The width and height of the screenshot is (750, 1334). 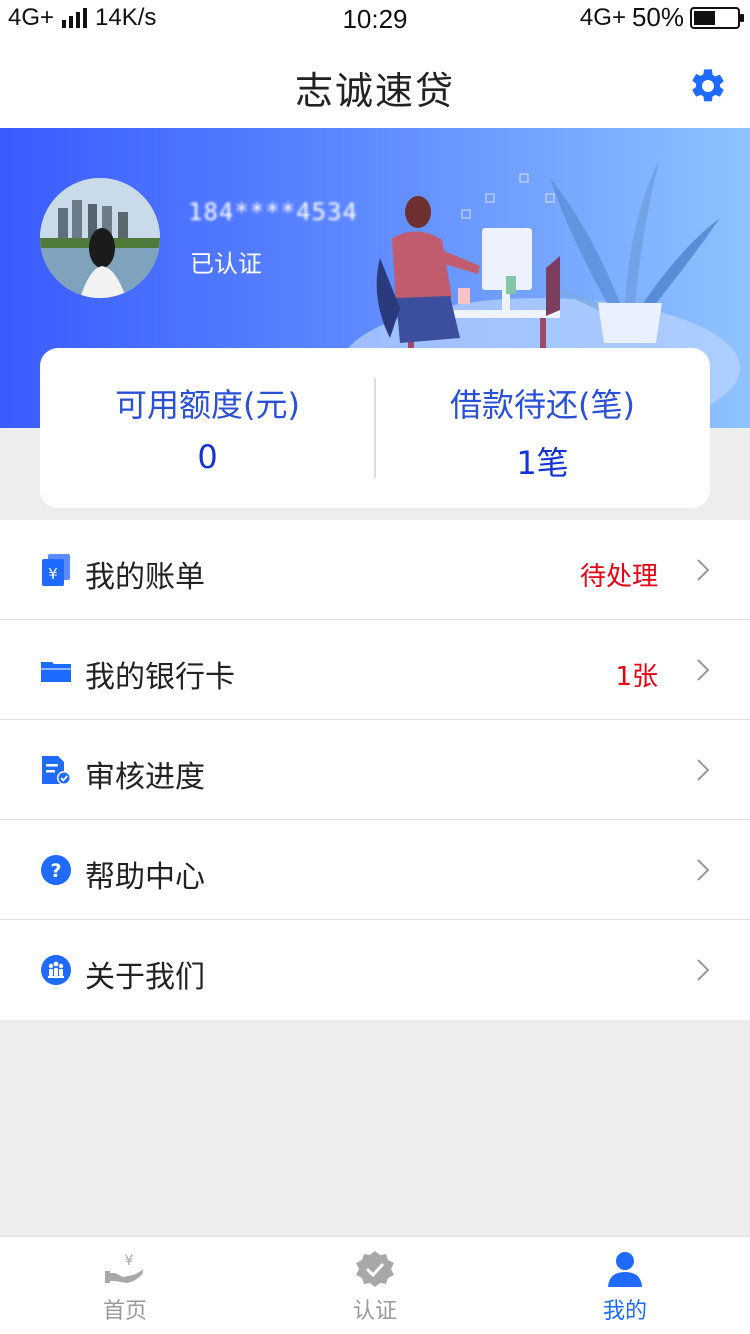 What do you see at coordinates (125, 1285) in the screenshot?
I see `tab-home: ¥ 首页` at bounding box center [125, 1285].